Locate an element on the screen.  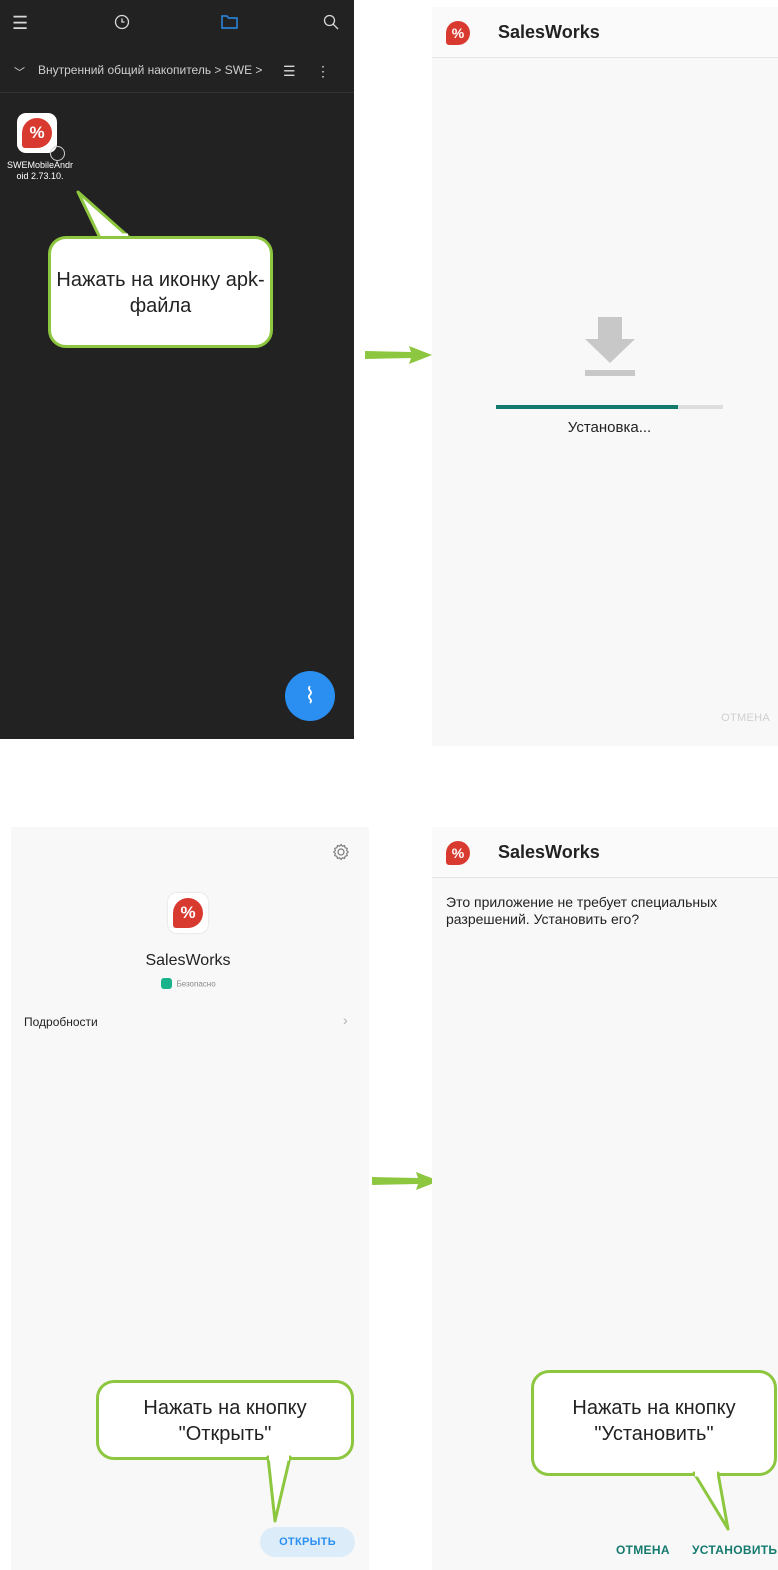
gear-icon is located at coordinates (341, 852).